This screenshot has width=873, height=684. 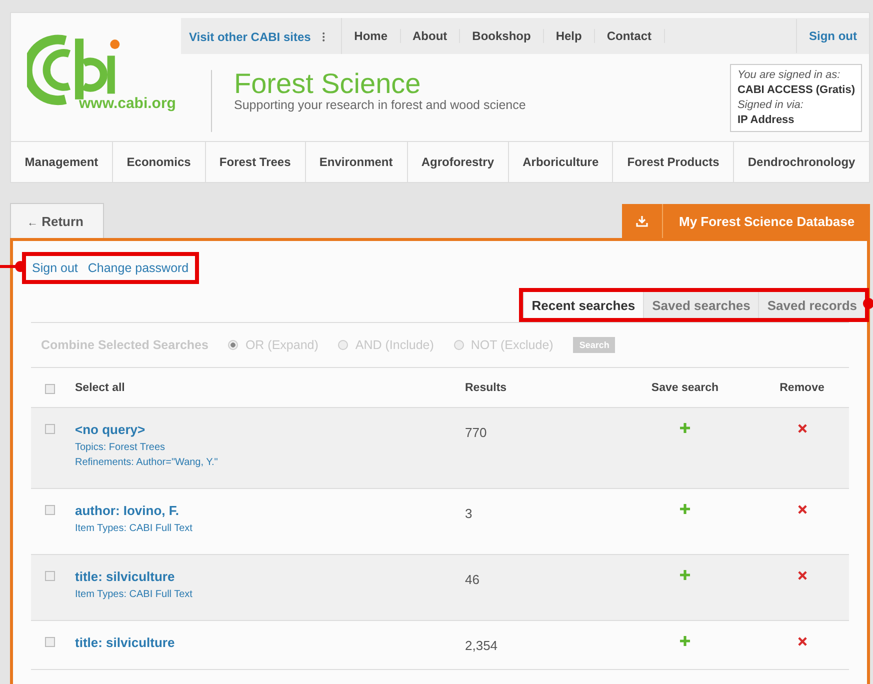 What do you see at coordinates (481, 645) in the screenshot?
I see `result-count: 2,354` at bounding box center [481, 645].